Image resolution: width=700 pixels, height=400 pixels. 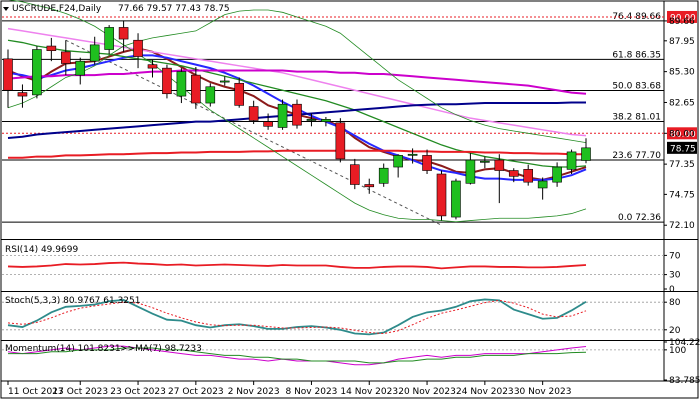 I want to click on ohlc-readout: 77.66 79.57 77.43 78.75, so click(x=174, y=9).